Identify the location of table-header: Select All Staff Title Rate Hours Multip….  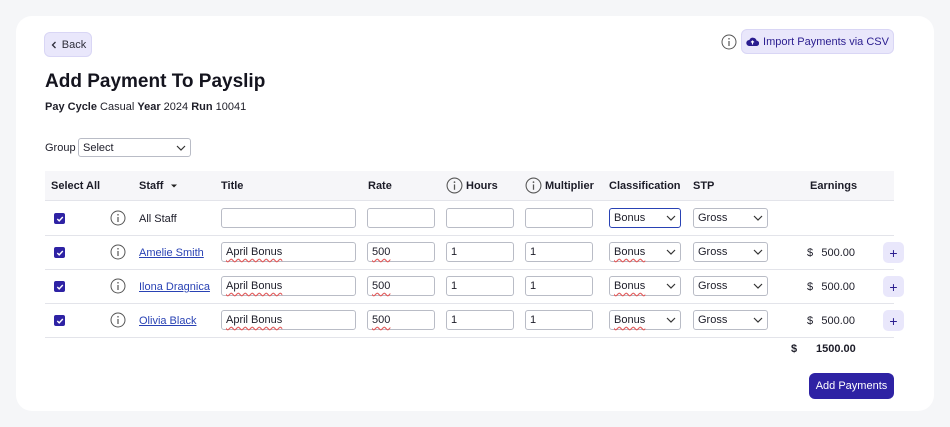
(469, 186).